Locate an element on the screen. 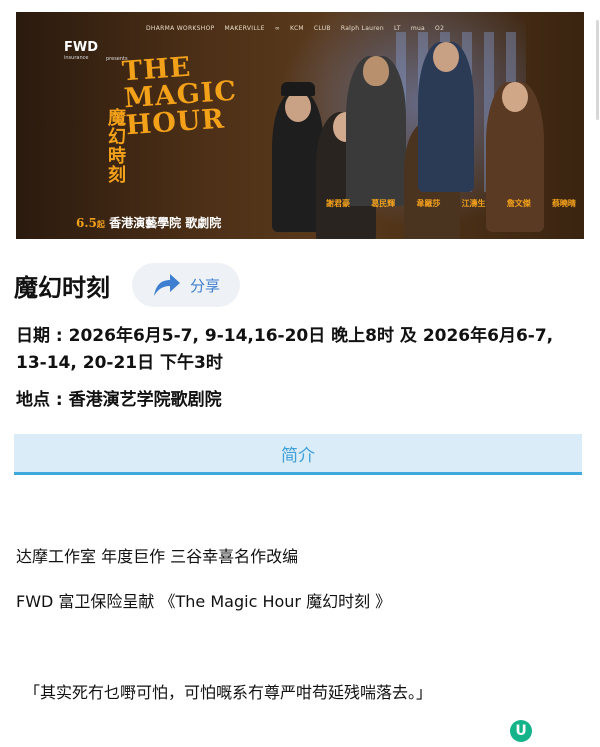 This screenshot has width=600, height=747. sponsor-logo: DHARMA WORKSHOP is located at coordinates (180, 28).